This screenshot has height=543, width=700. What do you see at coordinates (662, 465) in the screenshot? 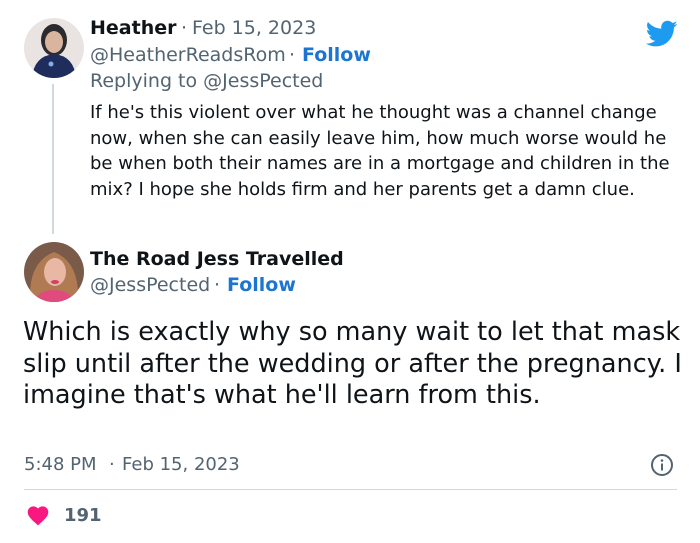
I see `info-icon` at bounding box center [662, 465].